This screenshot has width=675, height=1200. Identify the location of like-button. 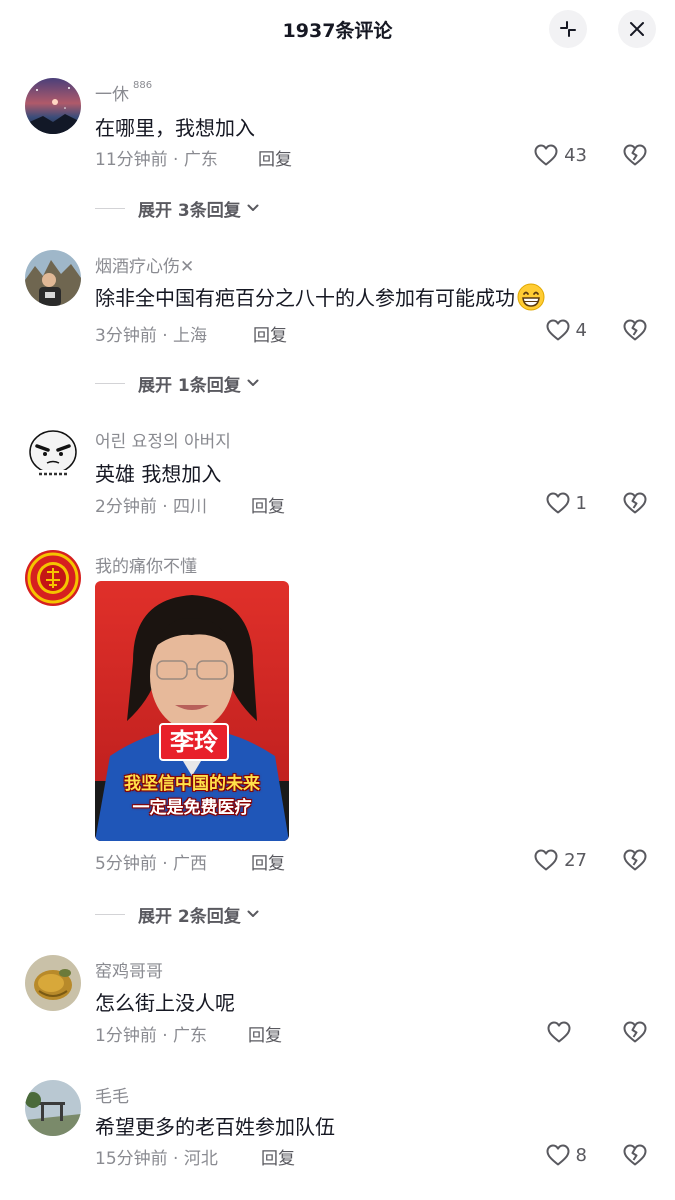
(566, 1032).